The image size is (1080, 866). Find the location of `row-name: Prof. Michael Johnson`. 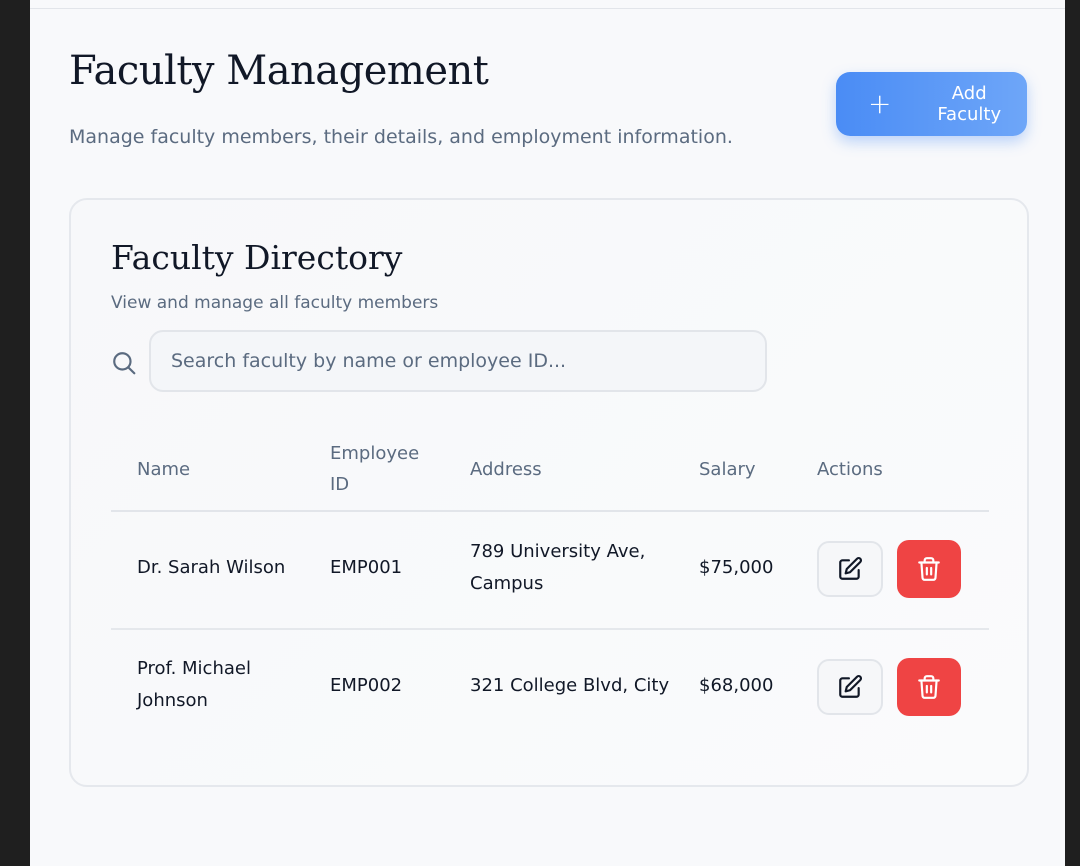

row-name: Prof. Michael Johnson is located at coordinates (194, 684).